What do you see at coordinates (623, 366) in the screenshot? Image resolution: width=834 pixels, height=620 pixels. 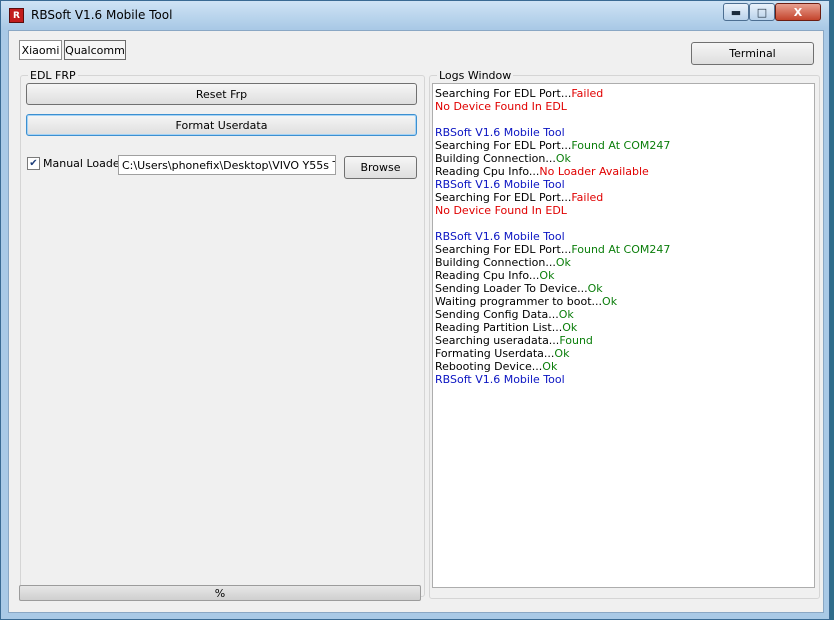 I see `log-line: Rebooting Device...Ok` at bounding box center [623, 366].